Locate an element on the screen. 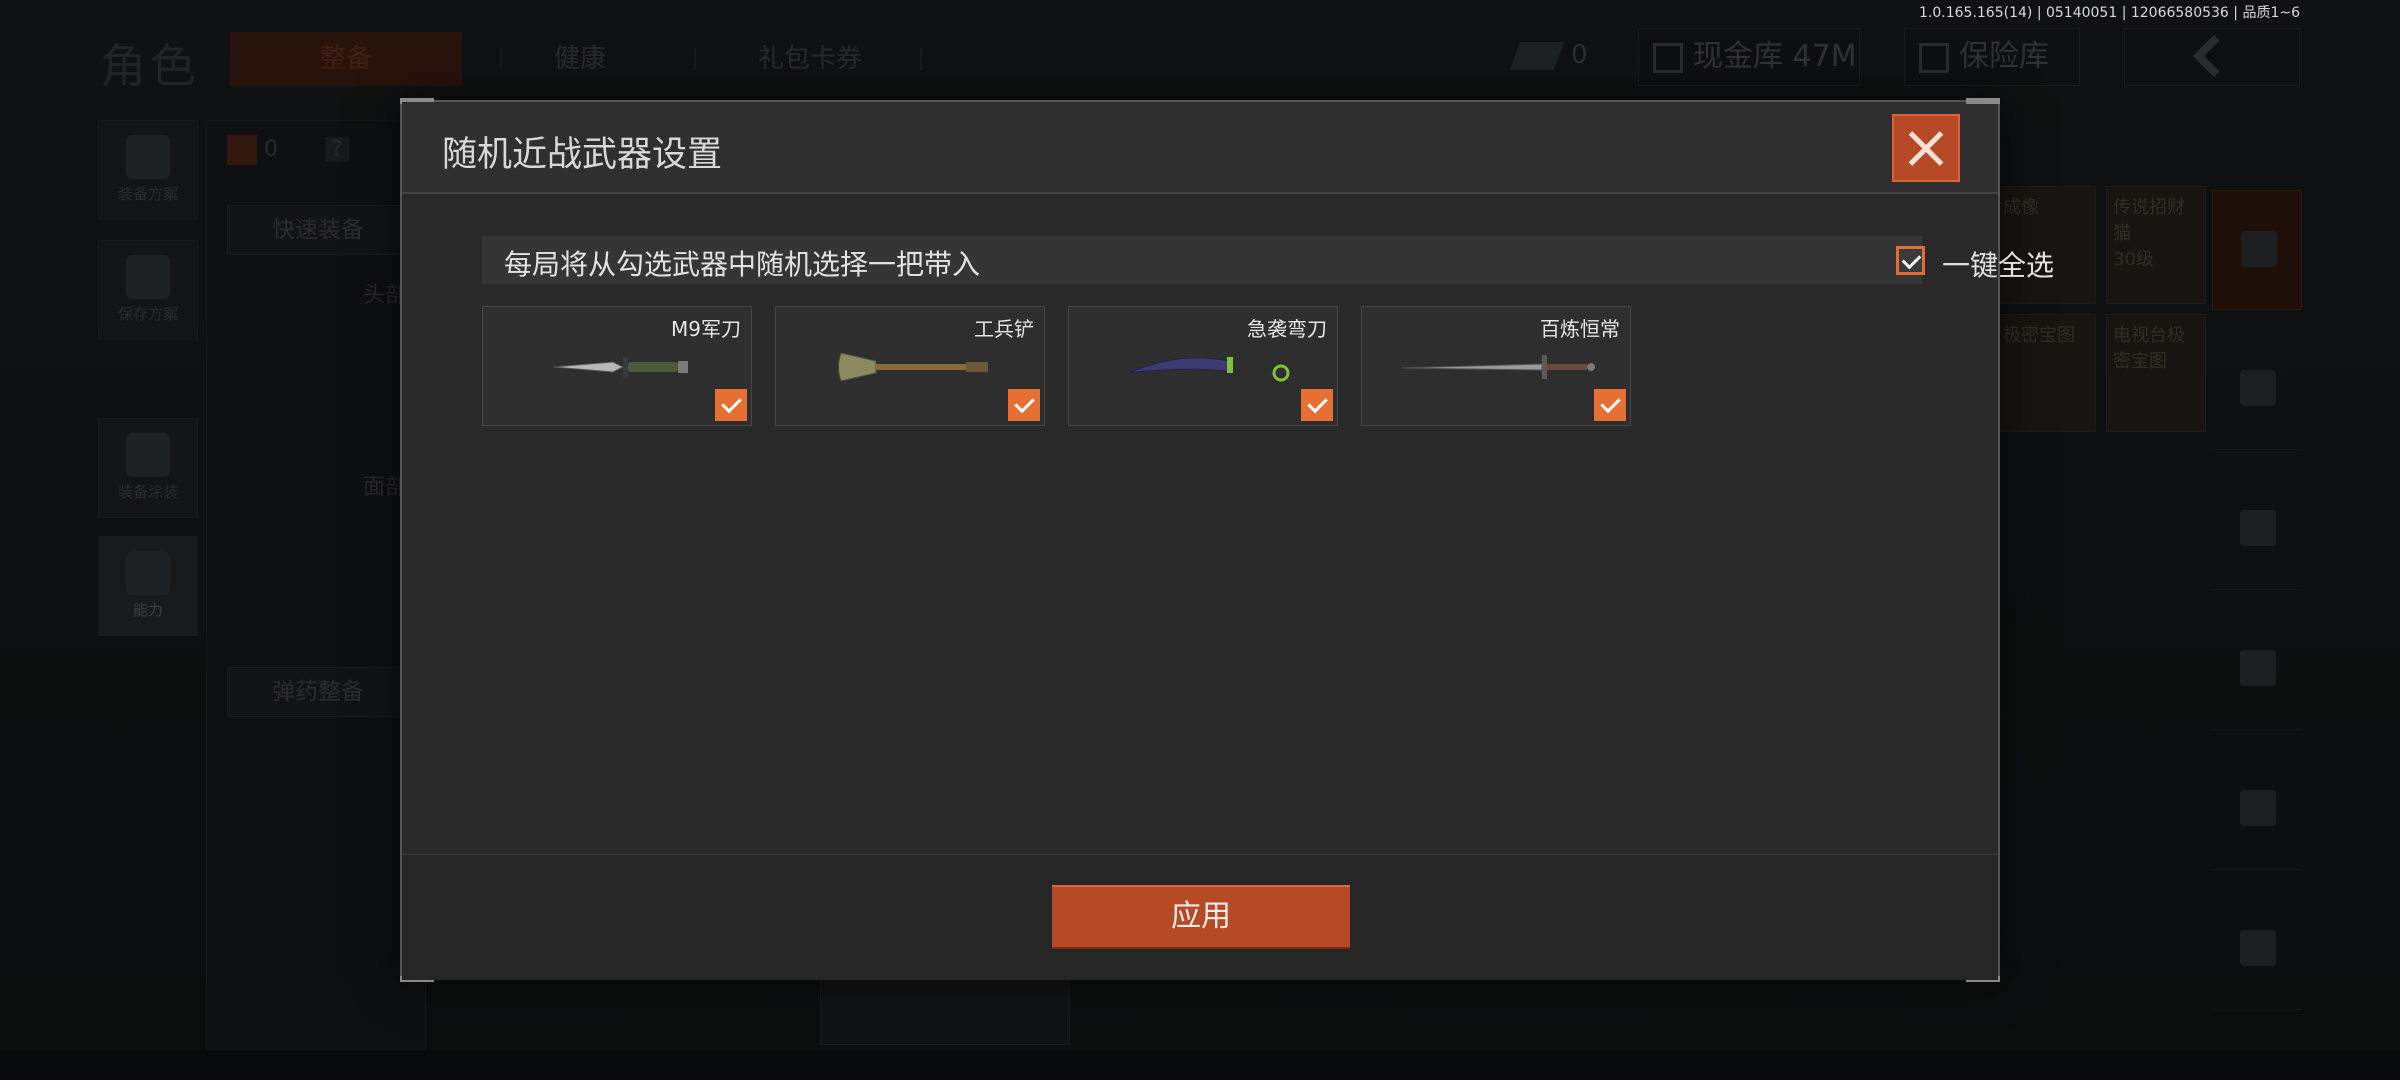 The width and height of the screenshot is (2400, 1080). weapon-card-sword: 百炼恒常 is located at coordinates (1496, 366).